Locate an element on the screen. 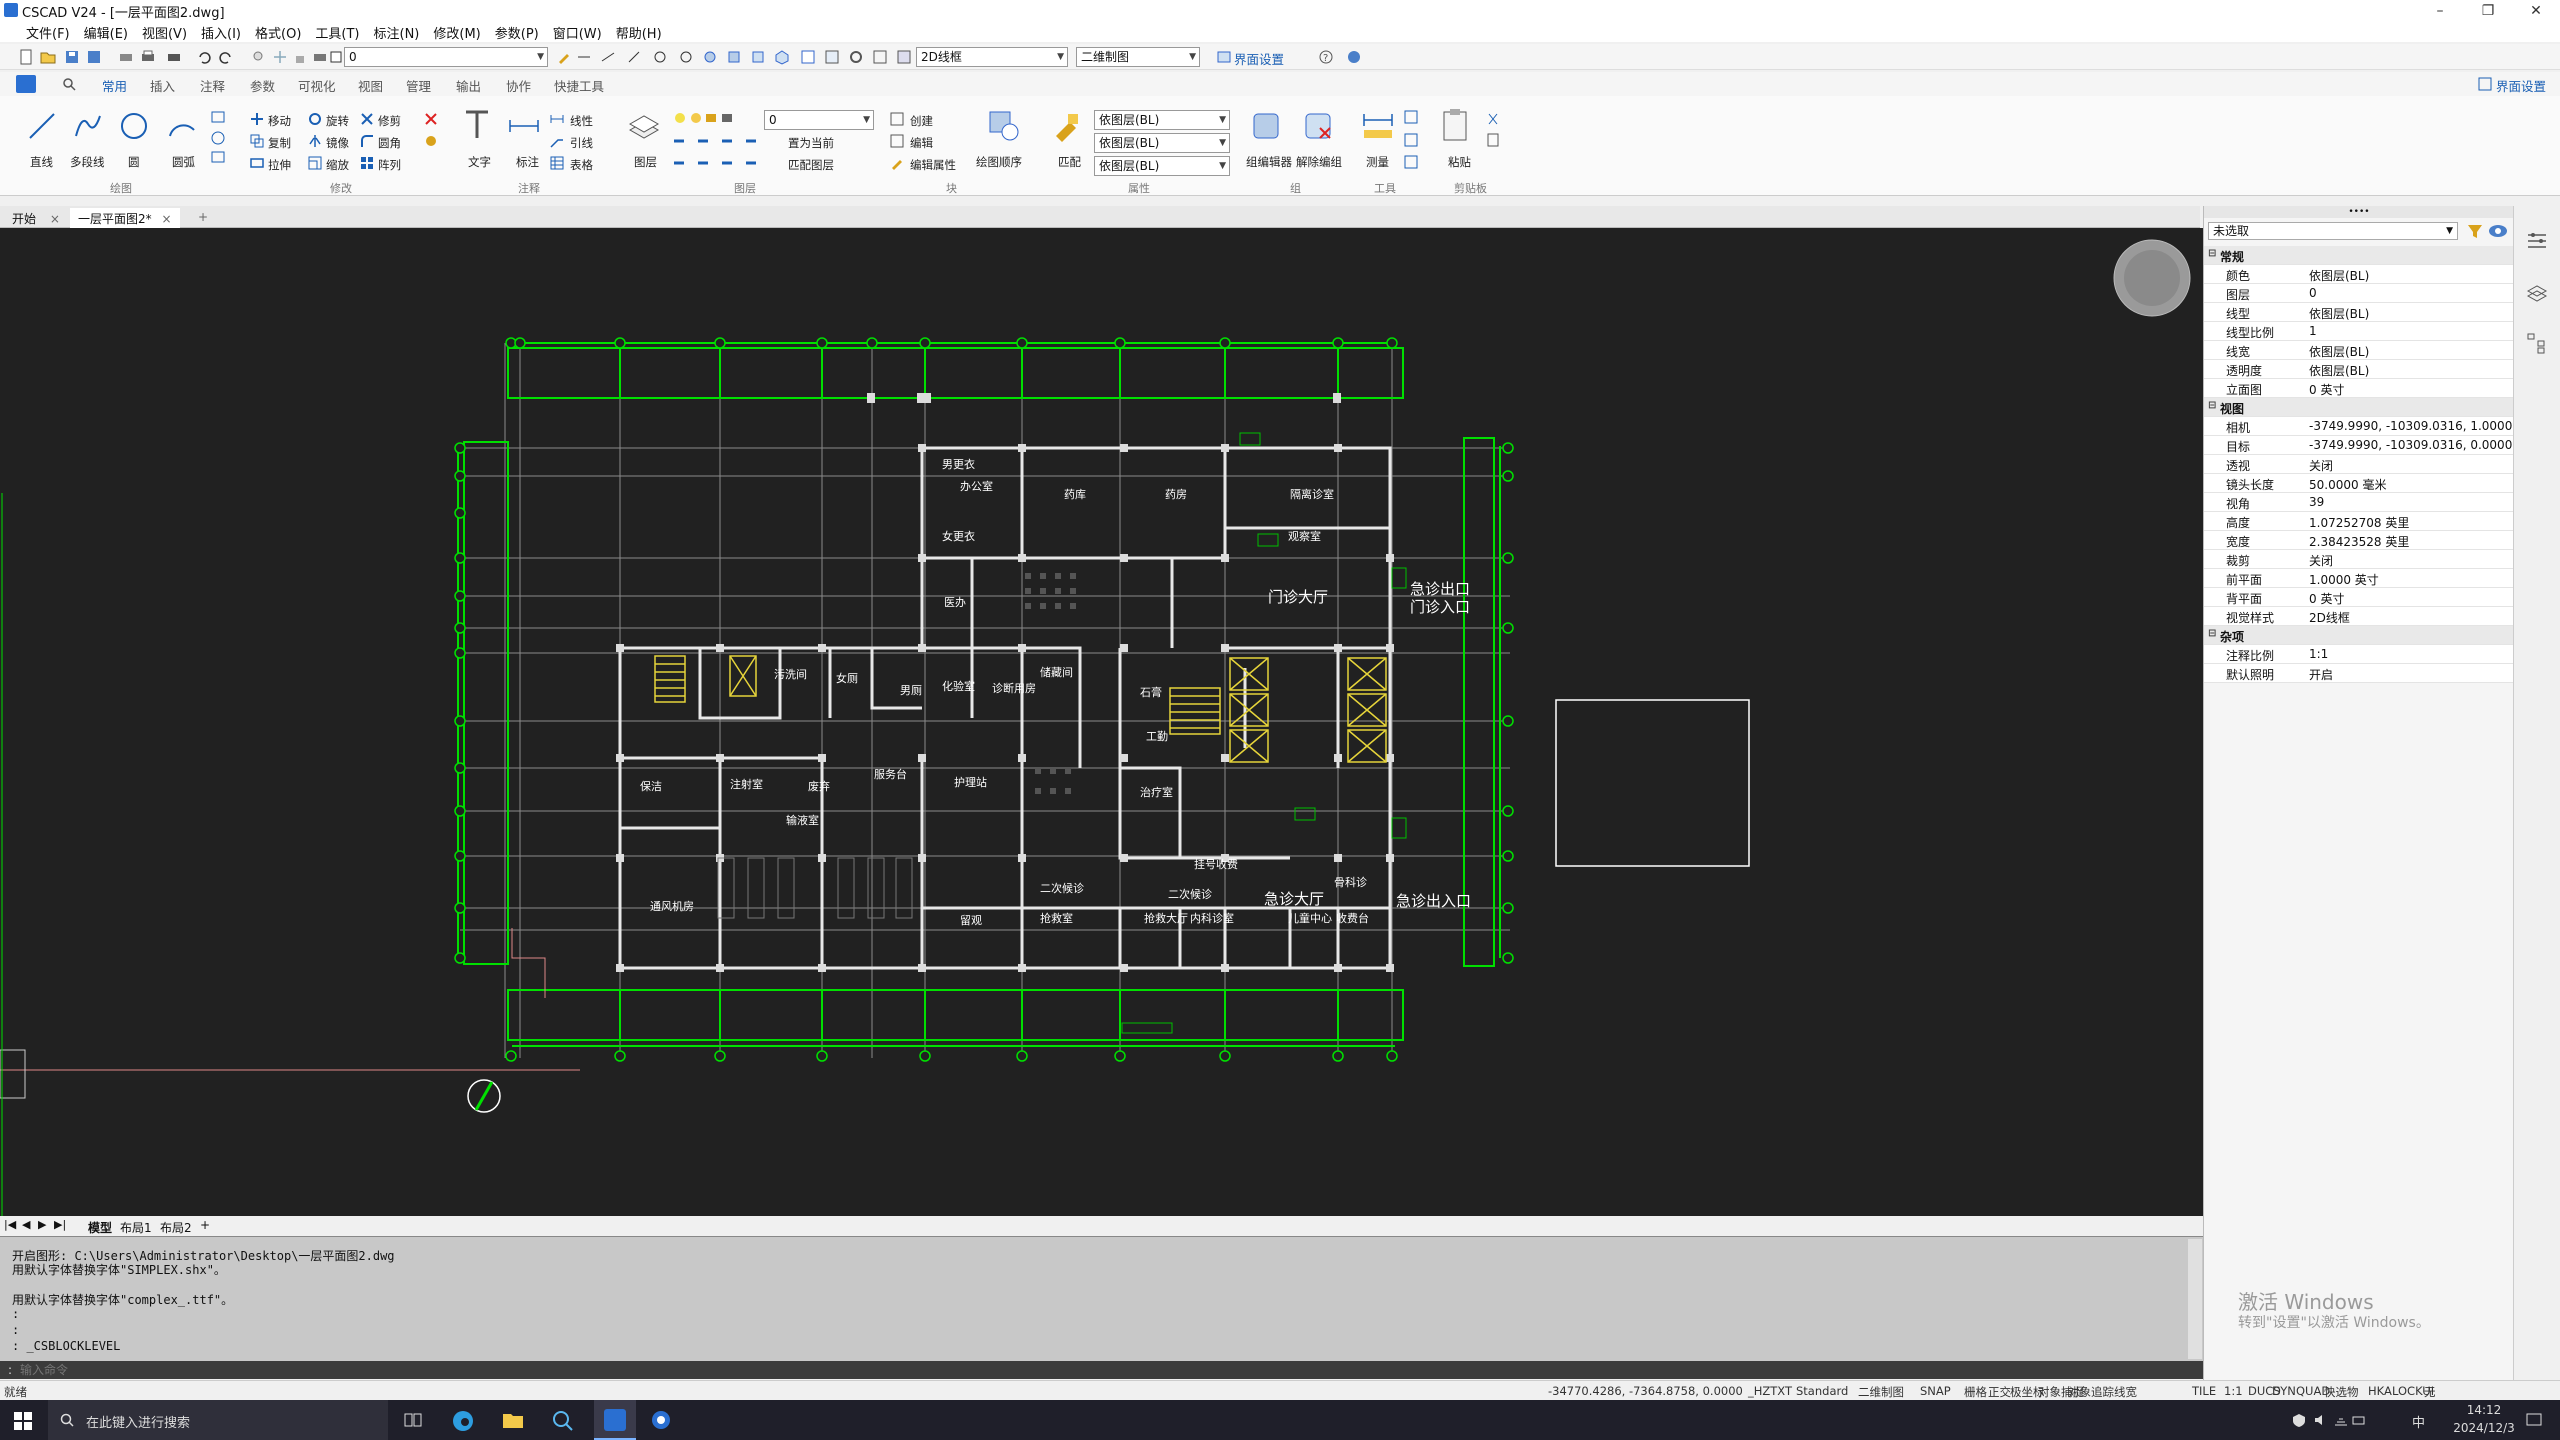 Image resolution: width=2560 pixels, height=1440 pixels. menu-window: 窗口(W) is located at coordinates (577, 32).